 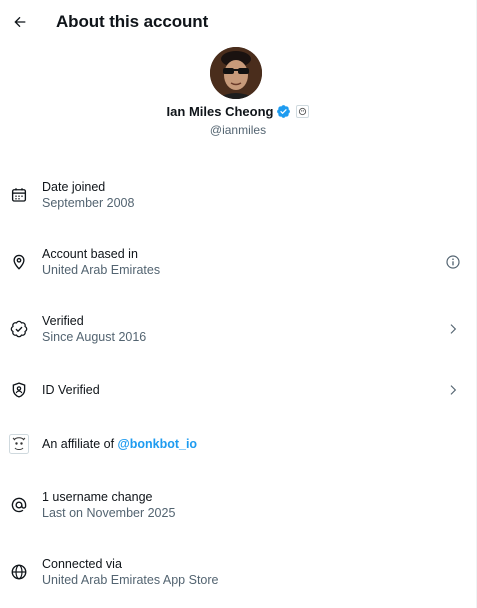 I want to click on affiliate-text: An affiliate of @bonkbot_io, so click(x=119, y=444).